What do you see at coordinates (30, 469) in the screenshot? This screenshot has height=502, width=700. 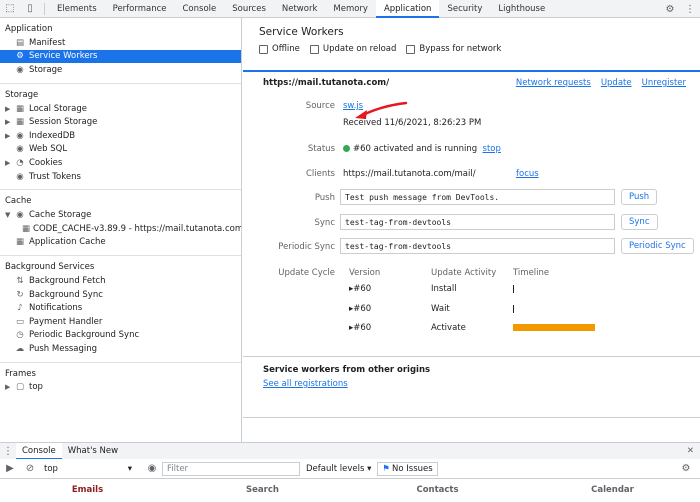 I see `clear-console-icon: ⊘` at bounding box center [30, 469].